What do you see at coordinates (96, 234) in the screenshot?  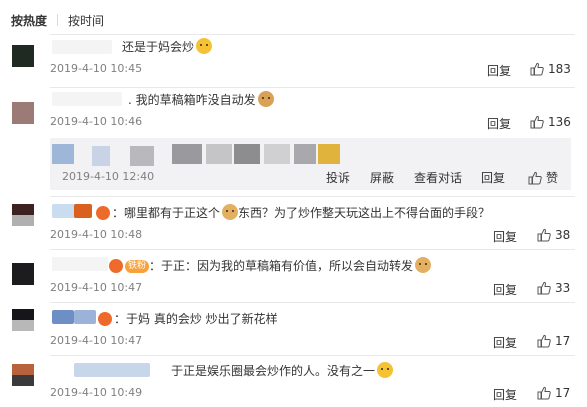 I see `comment-time: 2019-4-10 10:48` at bounding box center [96, 234].